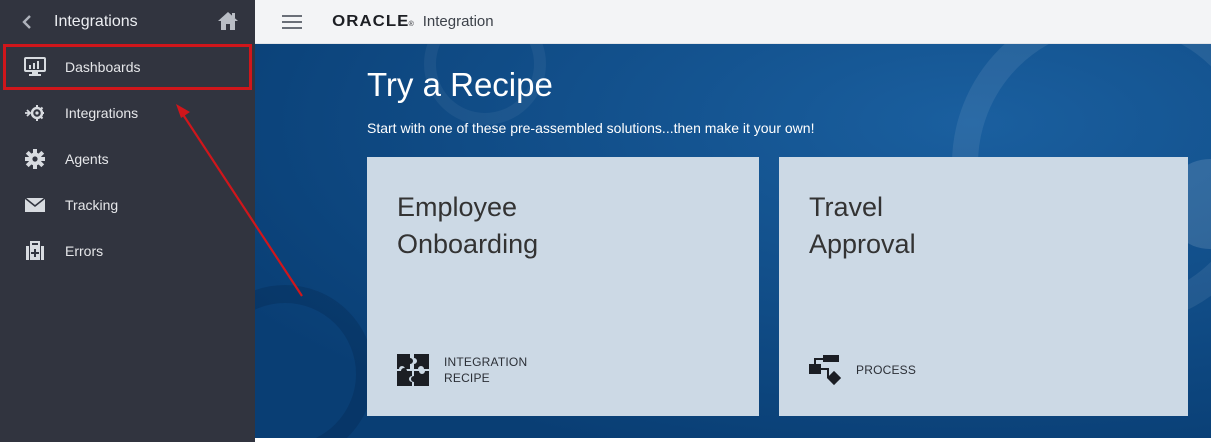 This screenshot has width=1211, height=442. I want to click on home-icon, so click(228, 21).